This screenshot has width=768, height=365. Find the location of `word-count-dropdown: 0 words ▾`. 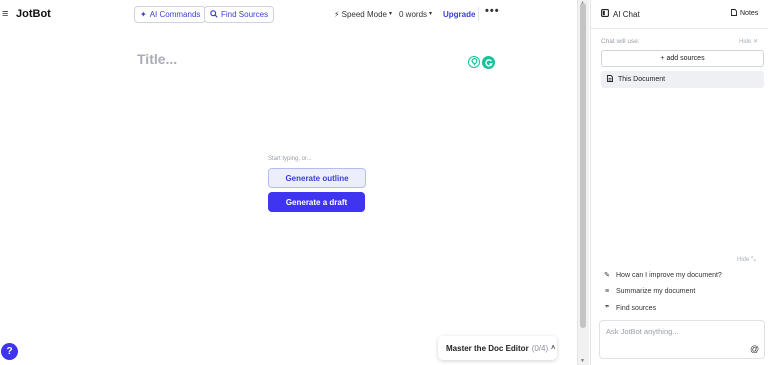

word-count-dropdown: 0 words ▾ is located at coordinates (415, 14).